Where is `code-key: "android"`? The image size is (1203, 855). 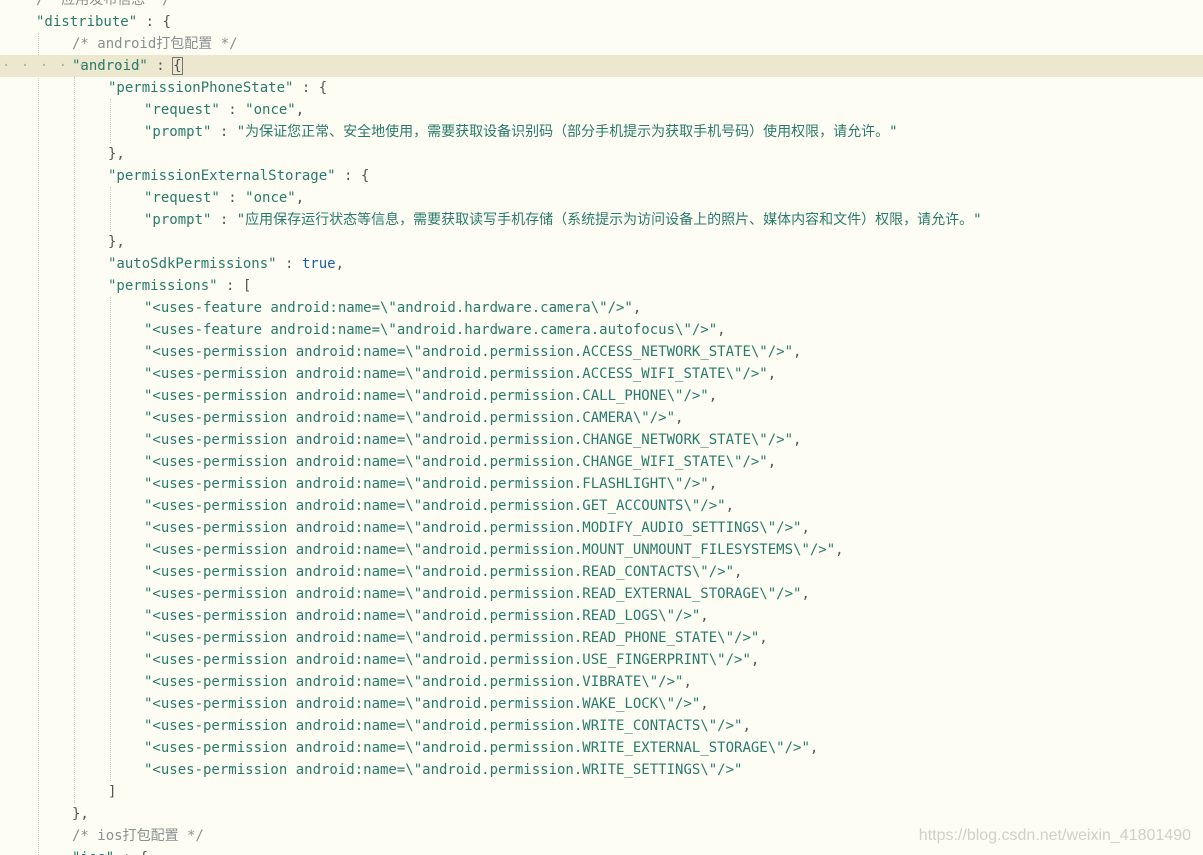 code-key: "android" is located at coordinates (110, 66).